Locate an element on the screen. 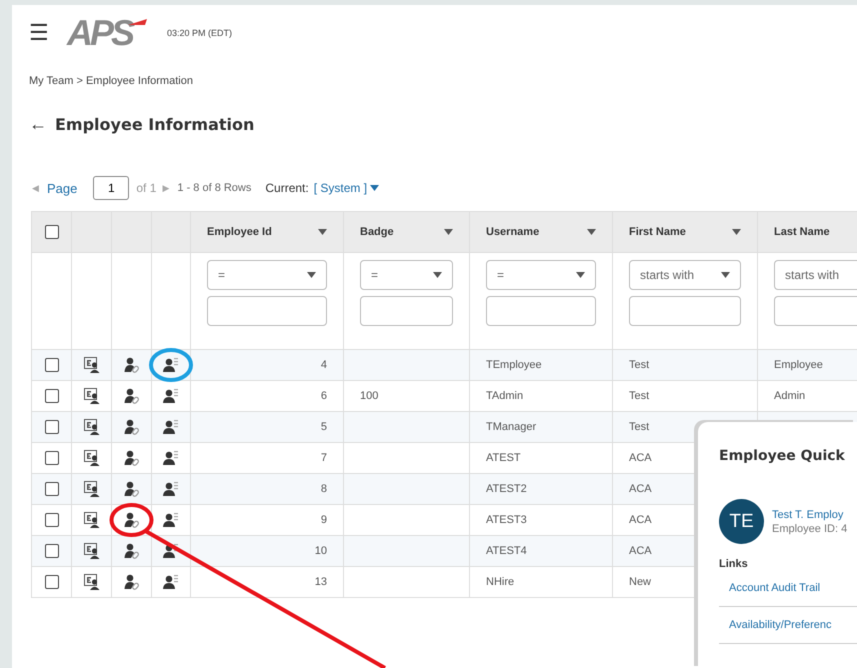 This screenshot has height=668, width=857. page-label: Page is located at coordinates (62, 188).